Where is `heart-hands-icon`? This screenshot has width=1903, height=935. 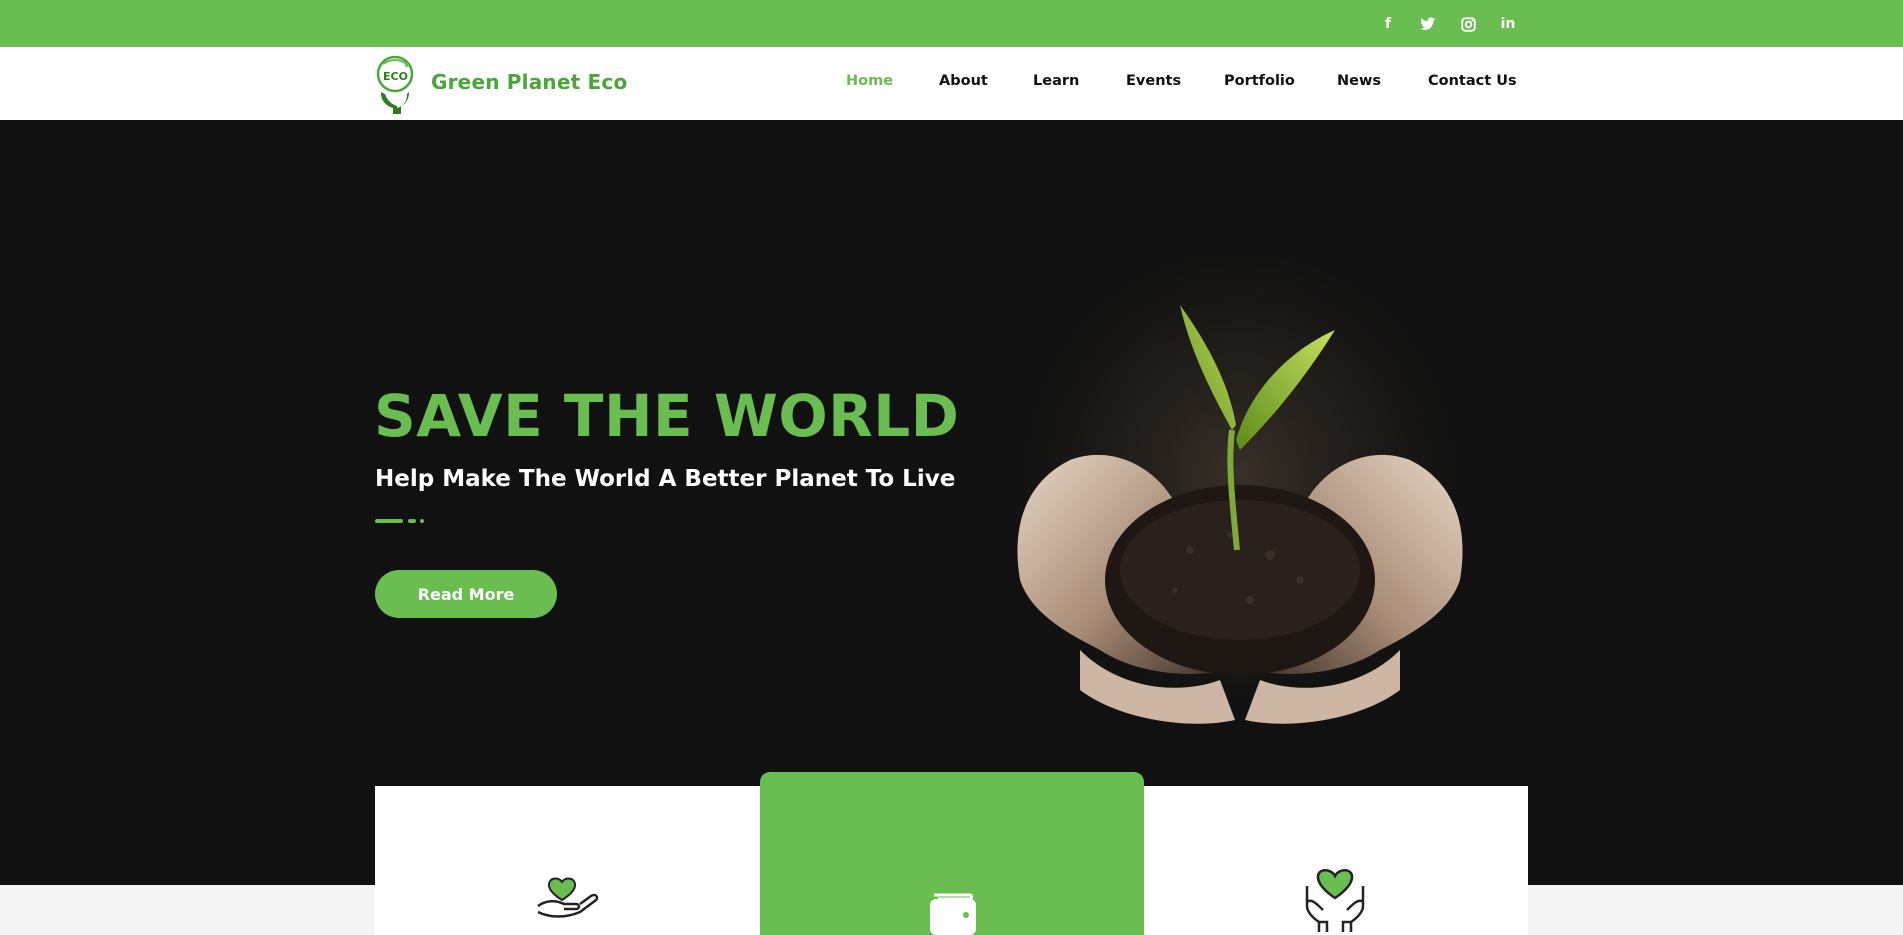 heart-hands-icon is located at coordinates (1335, 900).